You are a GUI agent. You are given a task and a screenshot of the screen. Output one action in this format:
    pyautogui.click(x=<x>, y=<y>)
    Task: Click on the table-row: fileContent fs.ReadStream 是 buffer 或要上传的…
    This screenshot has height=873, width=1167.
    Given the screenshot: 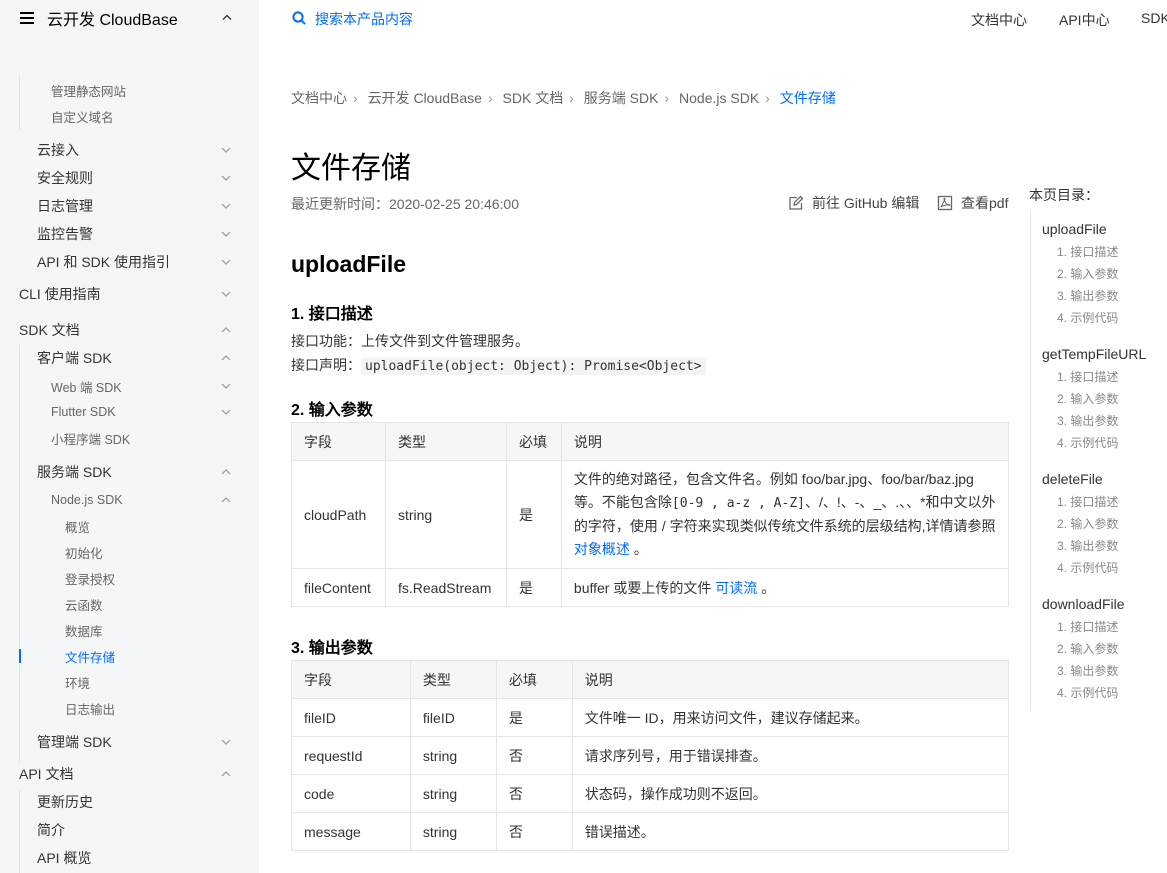 What is the action you would take?
    pyautogui.click(x=650, y=587)
    